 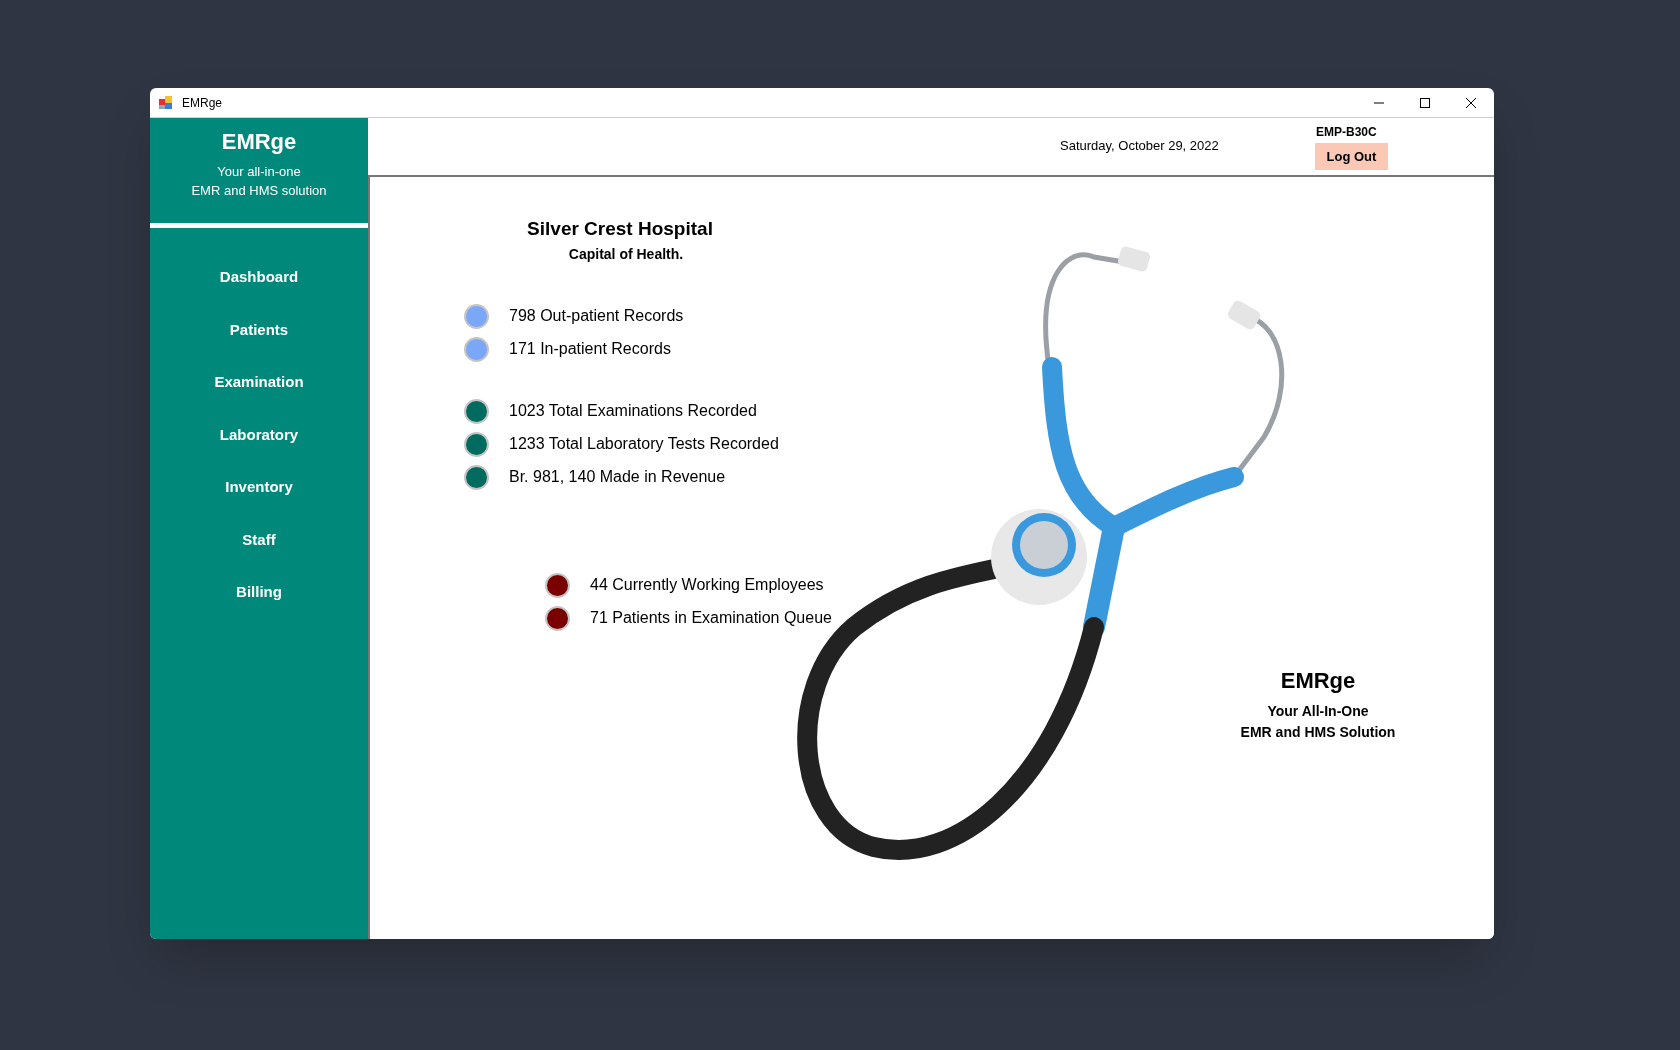 What do you see at coordinates (259, 142) in the screenshot?
I see `sidebar-brand: EMRge` at bounding box center [259, 142].